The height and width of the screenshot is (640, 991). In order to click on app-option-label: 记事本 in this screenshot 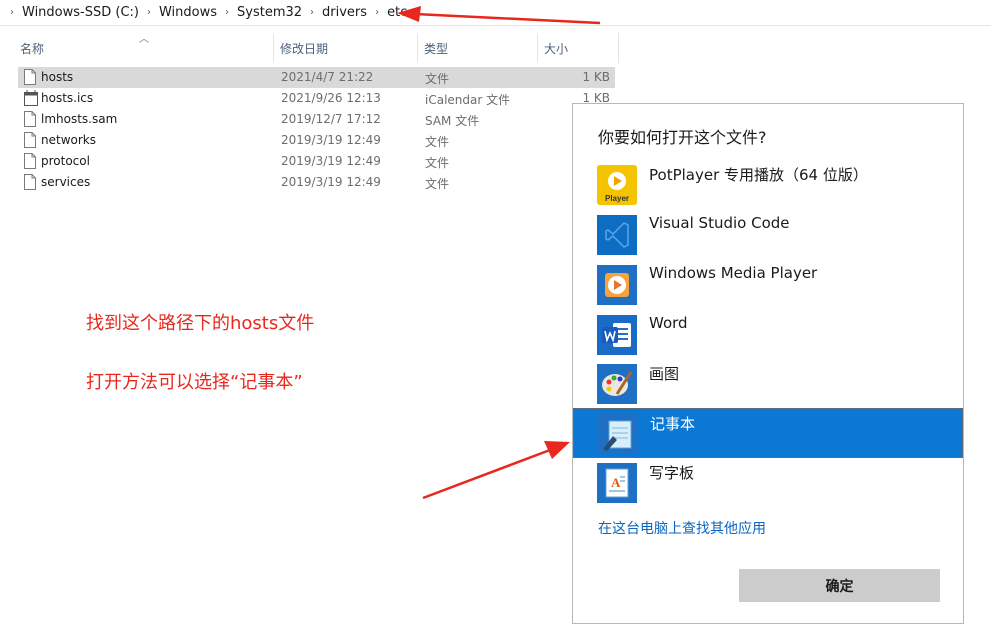, I will do `click(673, 424)`.